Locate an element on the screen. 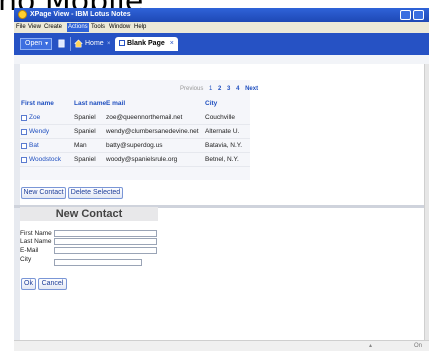  last-name-field is located at coordinates (105, 241).